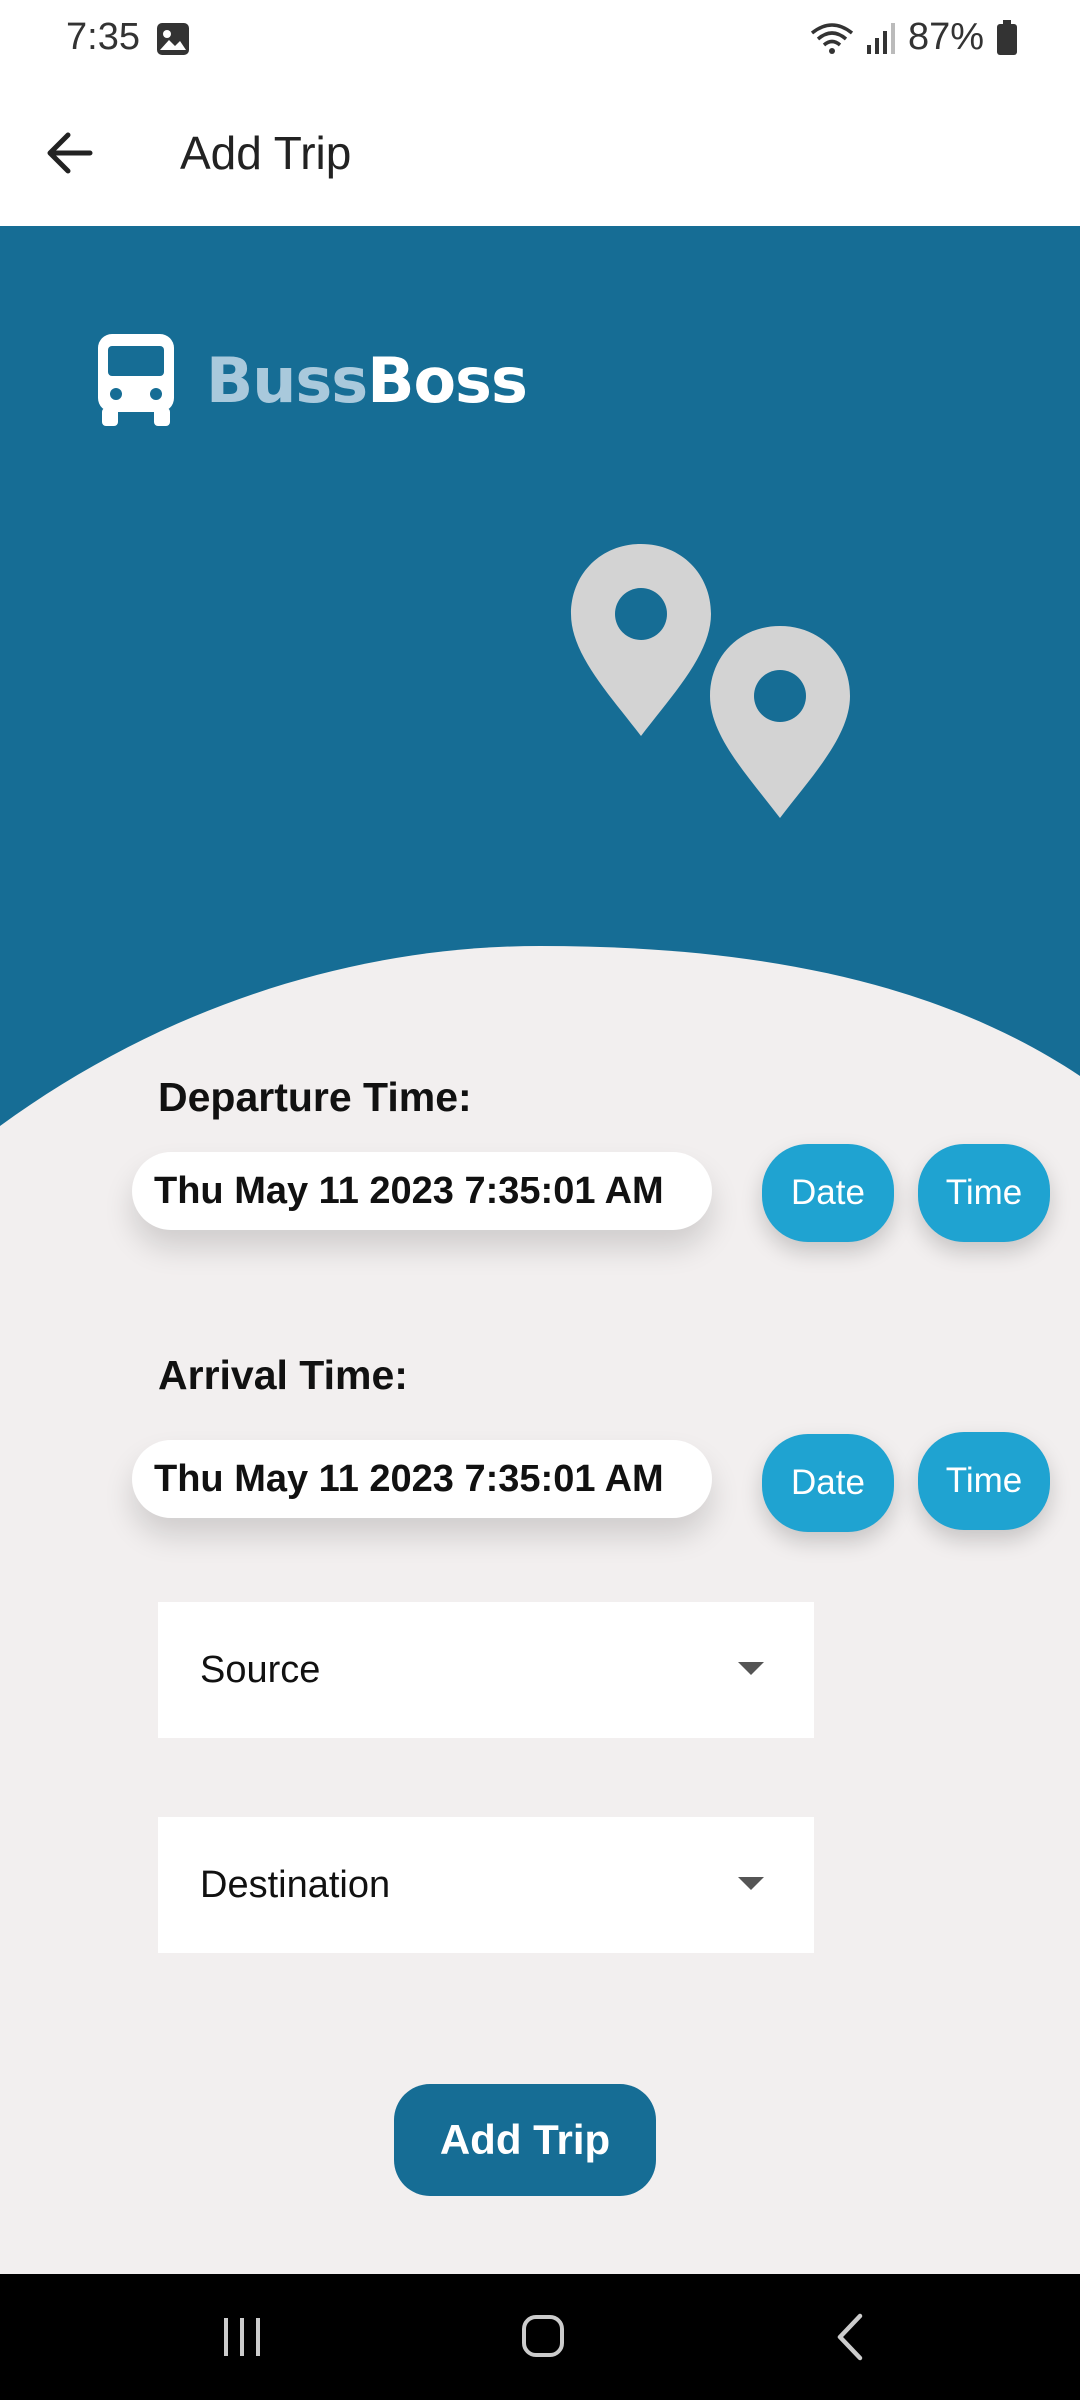 The image size is (1080, 2400). Describe the element at coordinates (832, 38) in the screenshot. I see `wifi-icon` at that location.